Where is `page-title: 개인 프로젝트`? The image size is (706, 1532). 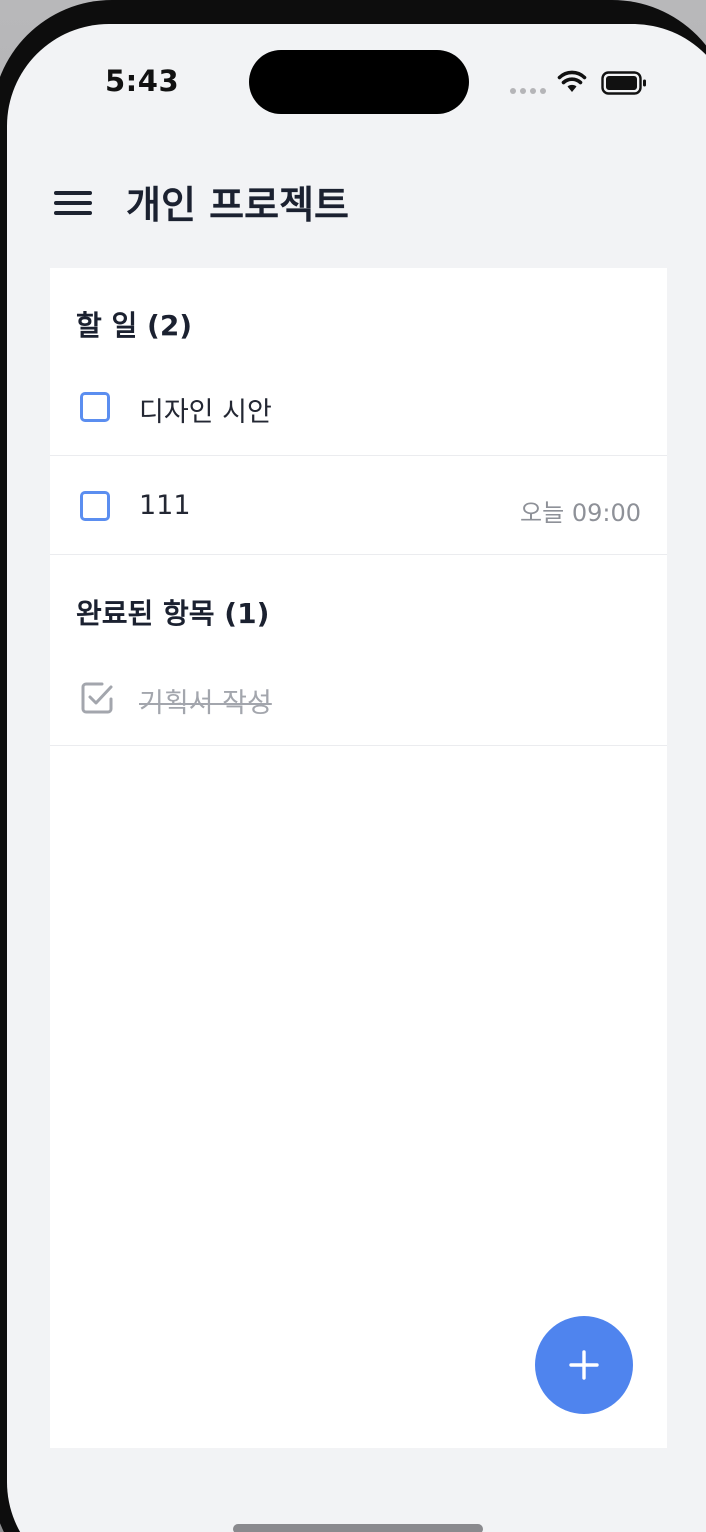 page-title: 개인 프로젝트 is located at coordinates (237, 205).